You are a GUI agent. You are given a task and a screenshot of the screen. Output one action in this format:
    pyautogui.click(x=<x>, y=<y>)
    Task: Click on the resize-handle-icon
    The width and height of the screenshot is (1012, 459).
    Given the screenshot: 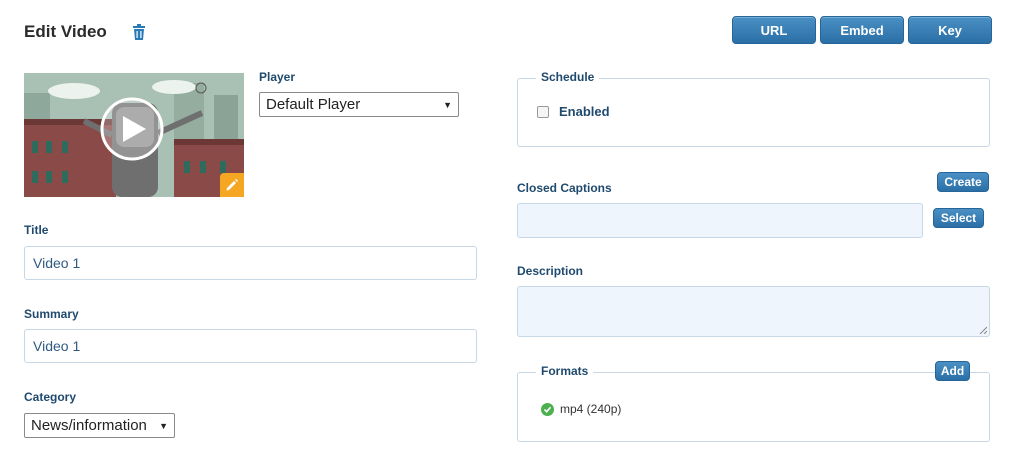 What is the action you would take?
    pyautogui.click(x=983, y=330)
    